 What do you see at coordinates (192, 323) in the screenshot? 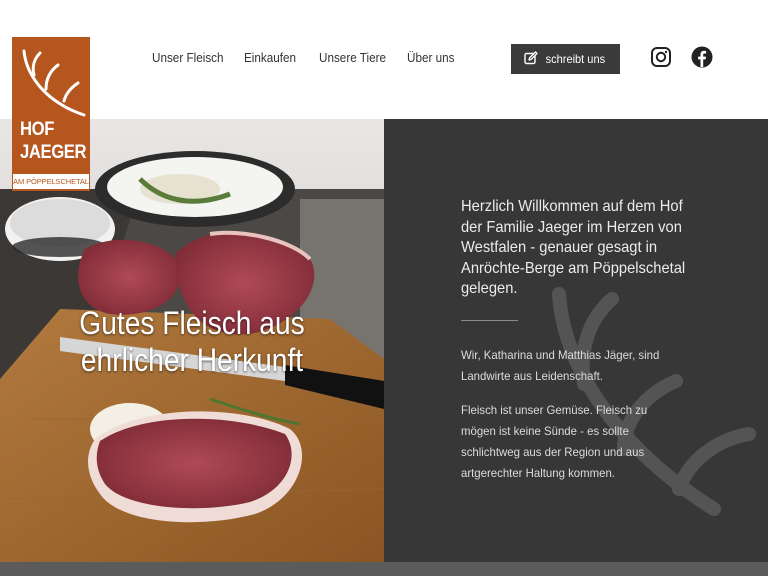
I see `hero-title-line1: Gutes Fleisch aus` at bounding box center [192, 323].